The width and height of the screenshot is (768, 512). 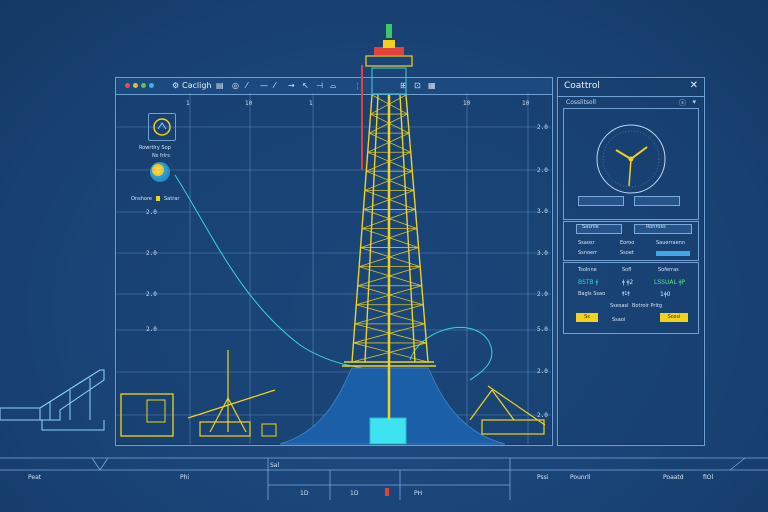 I want to click on row8-mid: Ssaoi, so click(x=619, y=320).